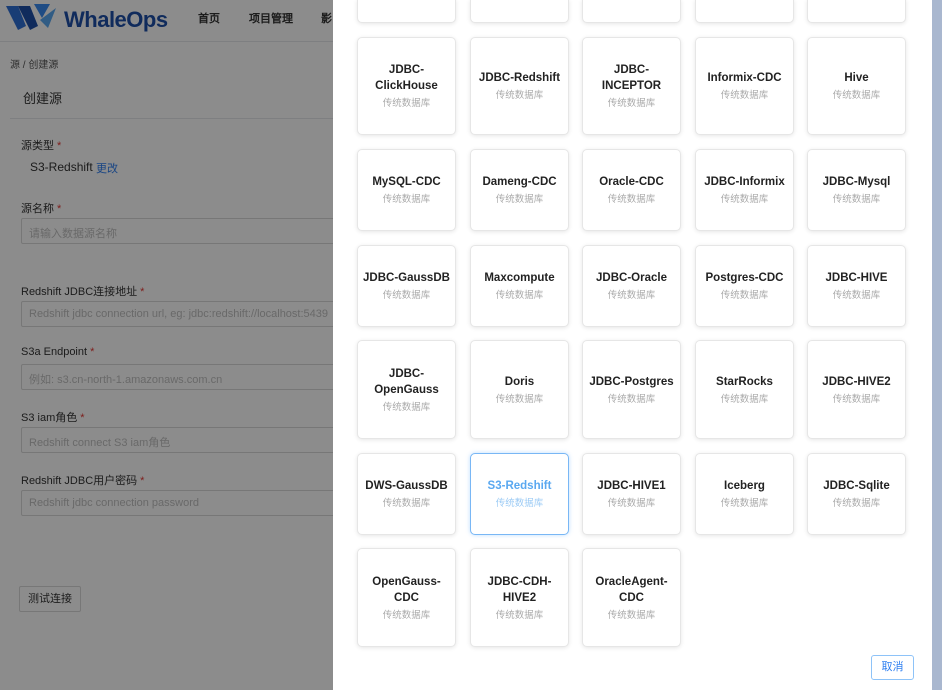  What do you see at coordinates (744, 486) in the screenshot?
I see `source-card-name: Iceberg` at bounding box center [744, 486].